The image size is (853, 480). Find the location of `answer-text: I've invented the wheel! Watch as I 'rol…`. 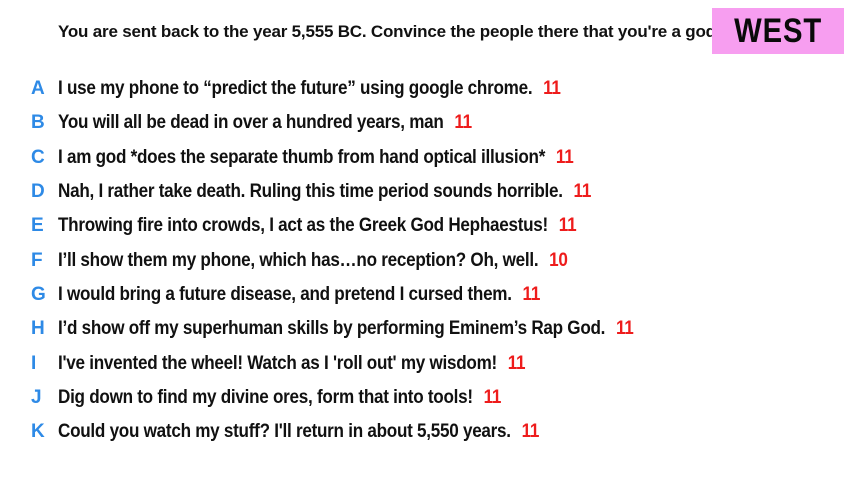

answer-text: I've invented the wheel! Watch as I 'rol… is located at coordinates (277, 363).